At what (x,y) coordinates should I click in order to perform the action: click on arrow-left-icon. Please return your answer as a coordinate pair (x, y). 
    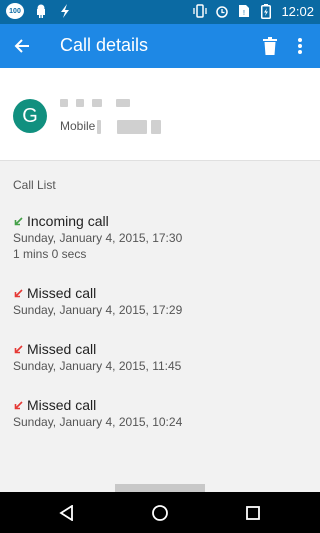
    Looking at the image, I should click on (21, 46).